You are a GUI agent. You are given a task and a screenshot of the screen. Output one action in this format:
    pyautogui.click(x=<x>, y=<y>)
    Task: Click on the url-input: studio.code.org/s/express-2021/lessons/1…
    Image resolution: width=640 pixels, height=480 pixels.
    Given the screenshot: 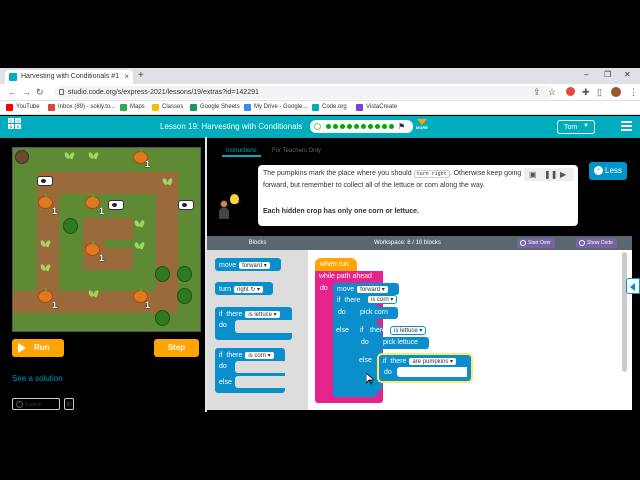 What is the action you would take?
    pyautogui.click(x=304, y=92)
    